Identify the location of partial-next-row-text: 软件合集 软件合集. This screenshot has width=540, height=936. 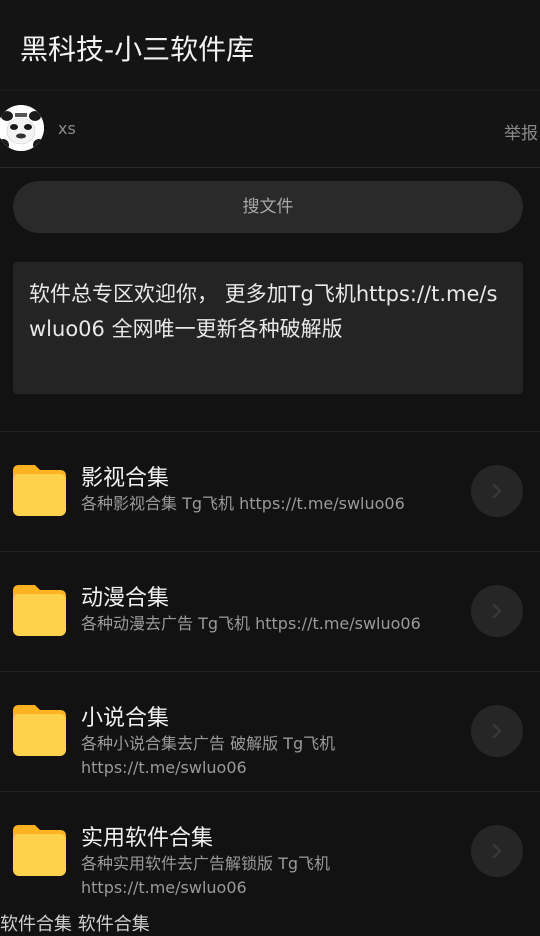
(75, 924).